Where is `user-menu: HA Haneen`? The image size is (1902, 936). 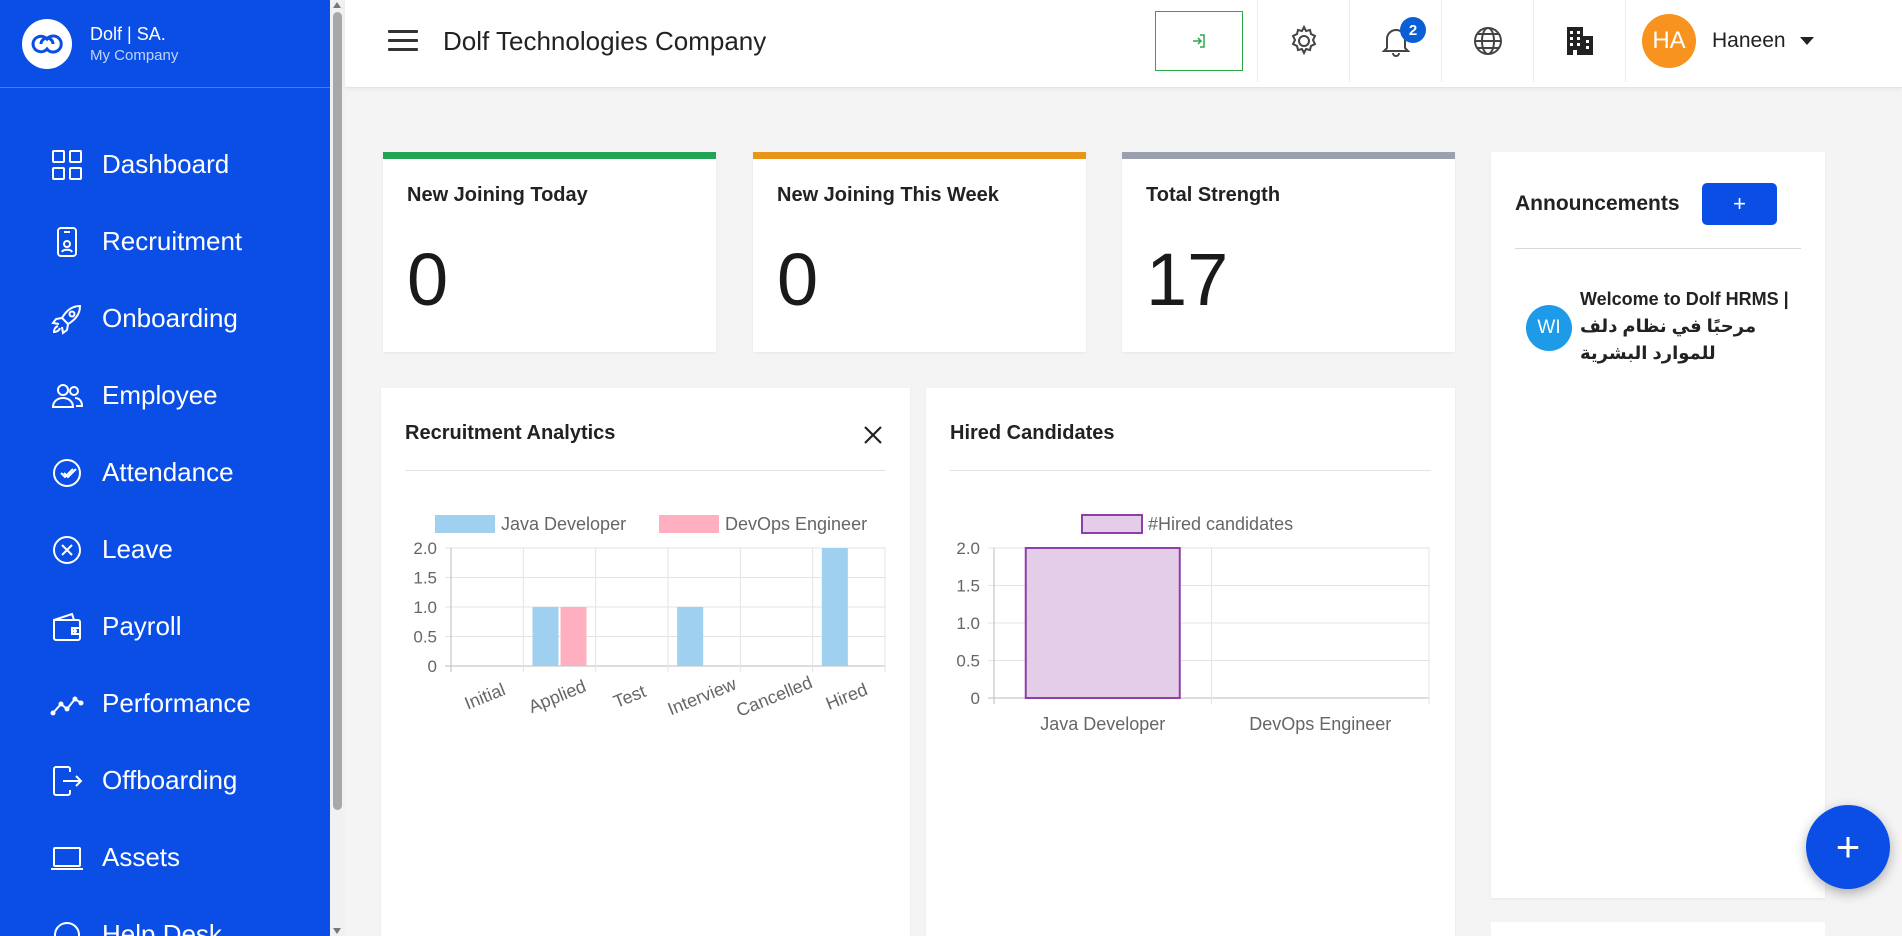 user-menu: HA Haneen is located at coordinates (1763, 41).